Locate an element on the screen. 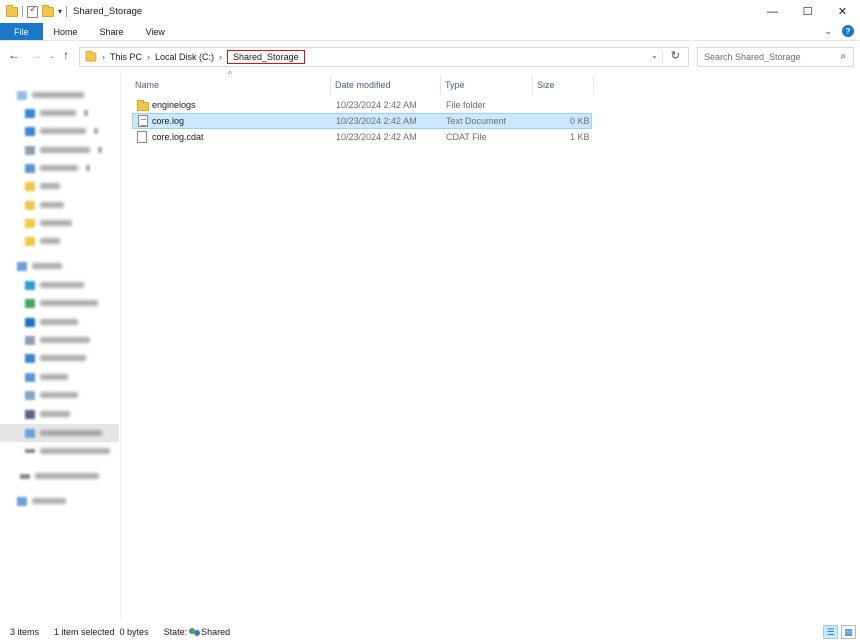  file-size: 0 KB is located at coordinates (580, 121).